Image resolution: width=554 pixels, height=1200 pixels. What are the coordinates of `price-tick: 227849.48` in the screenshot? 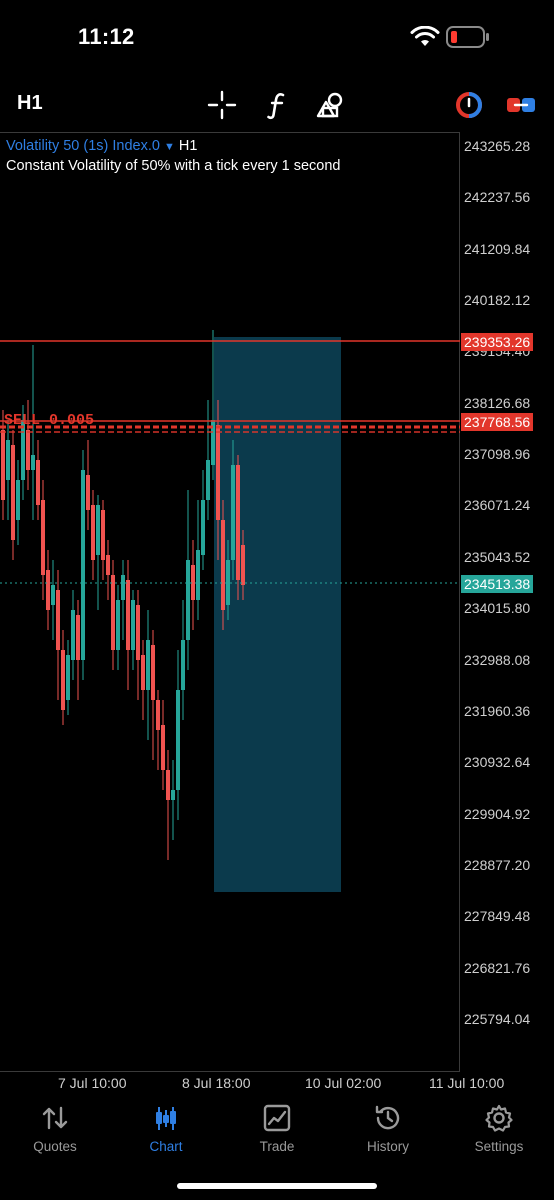 It's located at (497, 916).